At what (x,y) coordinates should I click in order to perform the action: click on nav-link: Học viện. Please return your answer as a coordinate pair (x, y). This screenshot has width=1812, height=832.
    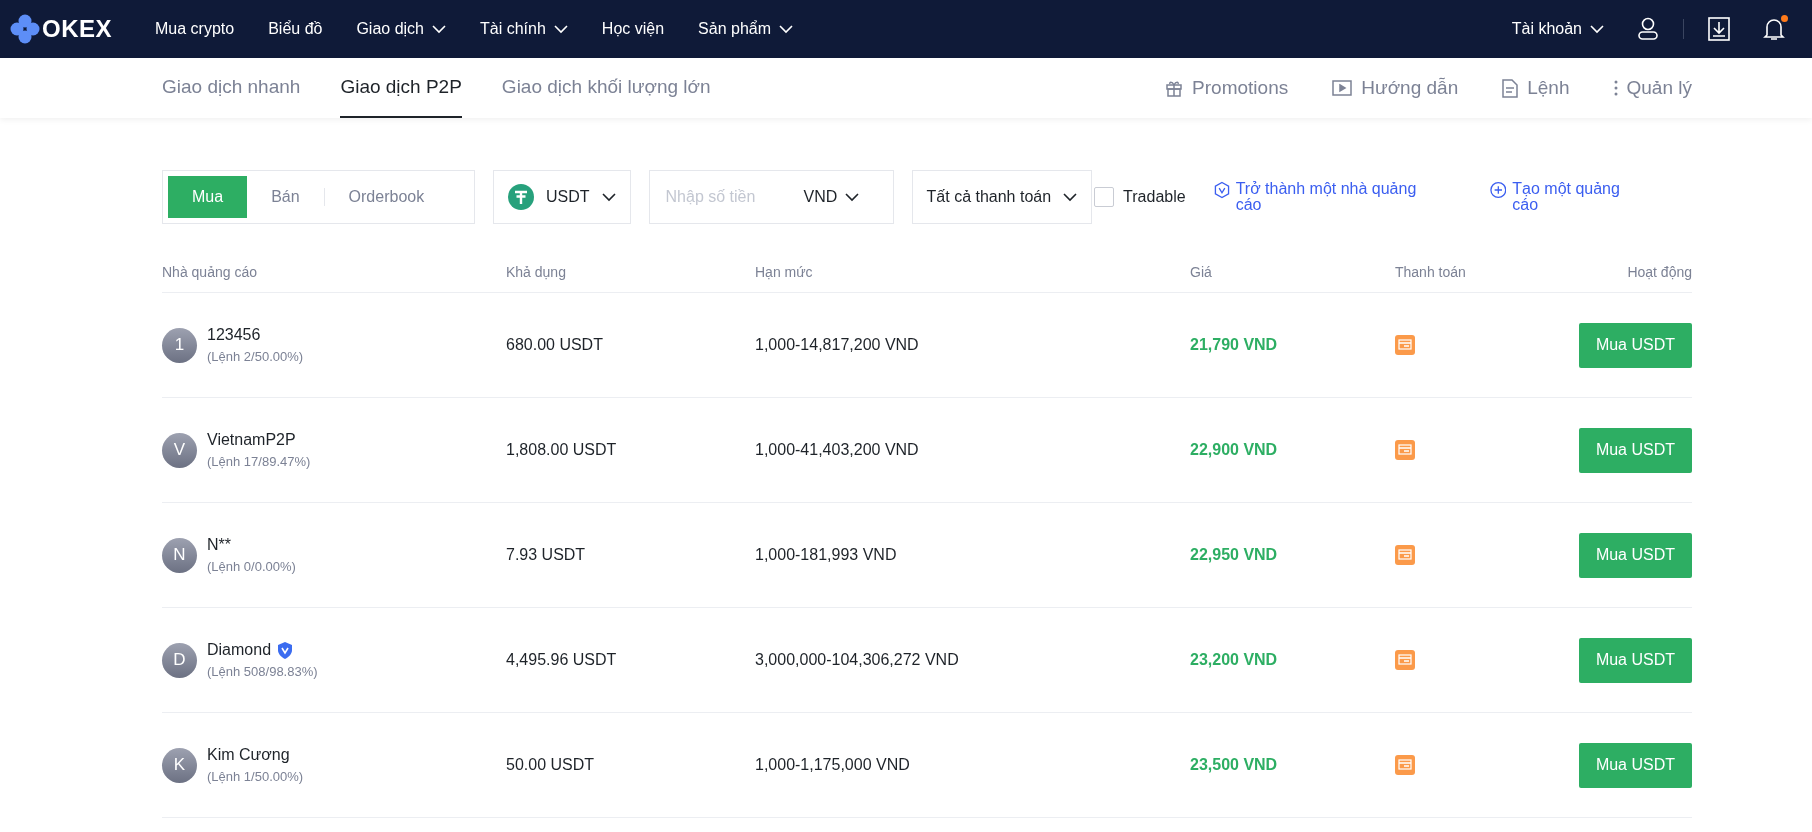
    Looking at the image, I should click on (633, 29).